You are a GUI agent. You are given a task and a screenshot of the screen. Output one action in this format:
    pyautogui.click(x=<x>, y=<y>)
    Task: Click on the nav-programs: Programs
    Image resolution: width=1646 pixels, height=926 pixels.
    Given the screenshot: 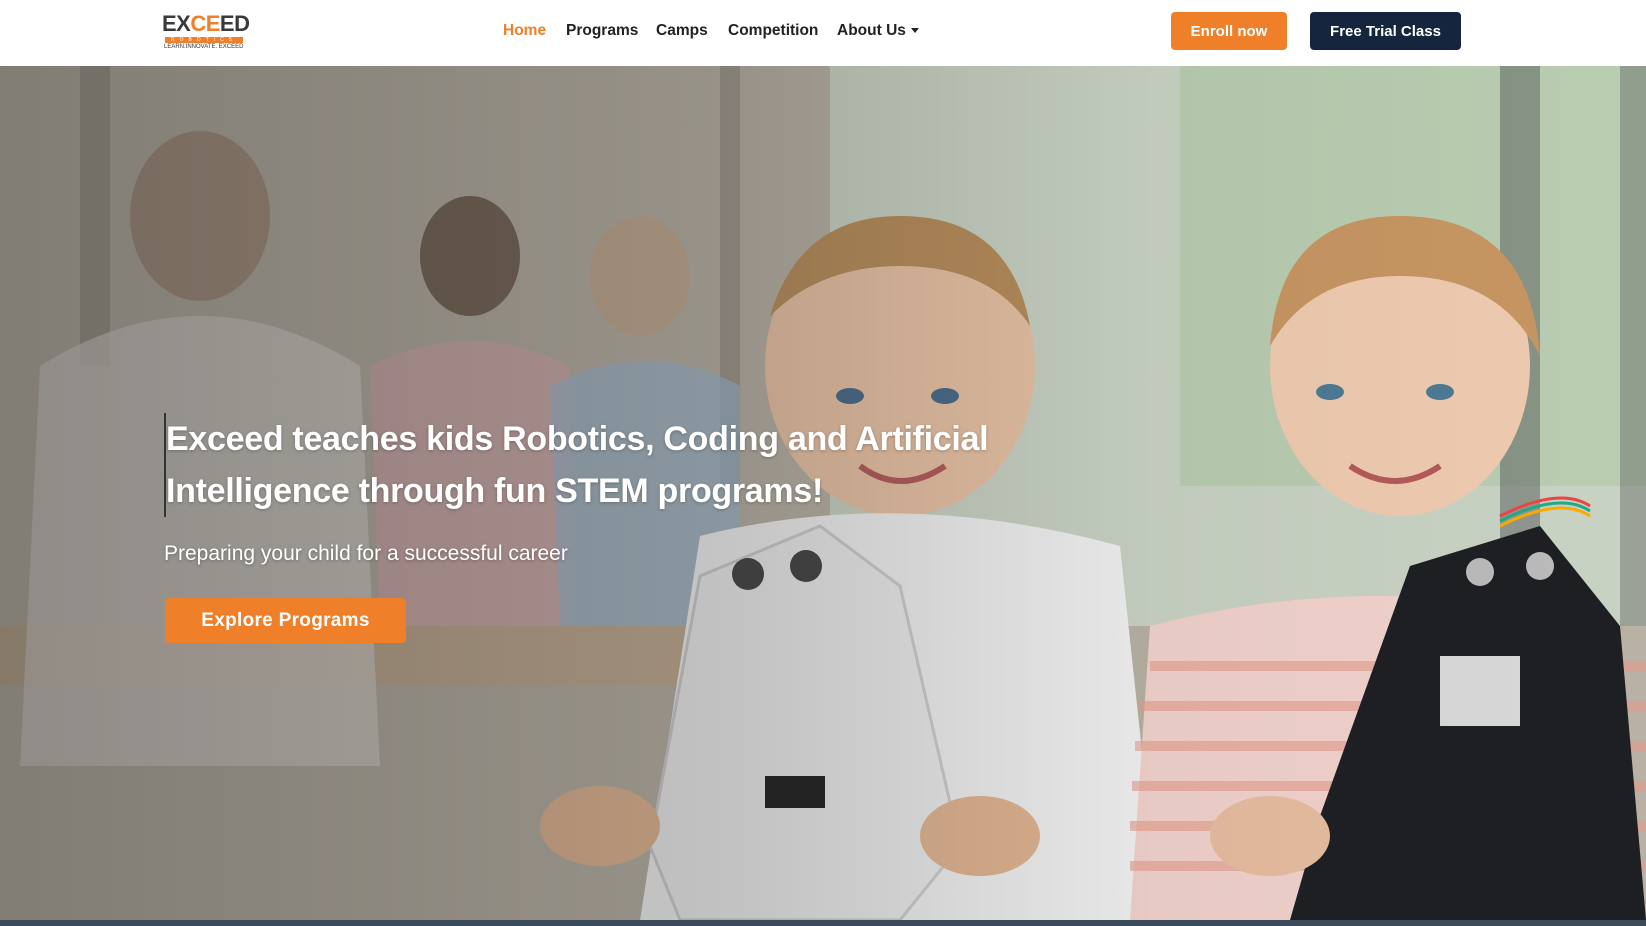 What is the action you would take?
    pyautogui.click(x=602, y=31)
    